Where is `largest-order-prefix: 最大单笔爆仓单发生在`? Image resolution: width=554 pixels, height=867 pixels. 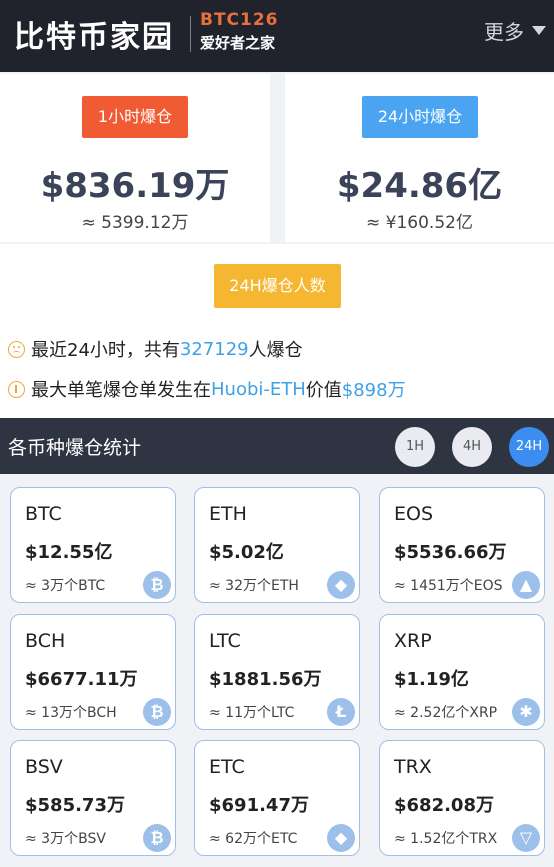 largest-order-prefix: 最大单笔爆仓单发生在 is located at coordinates (121, 390).